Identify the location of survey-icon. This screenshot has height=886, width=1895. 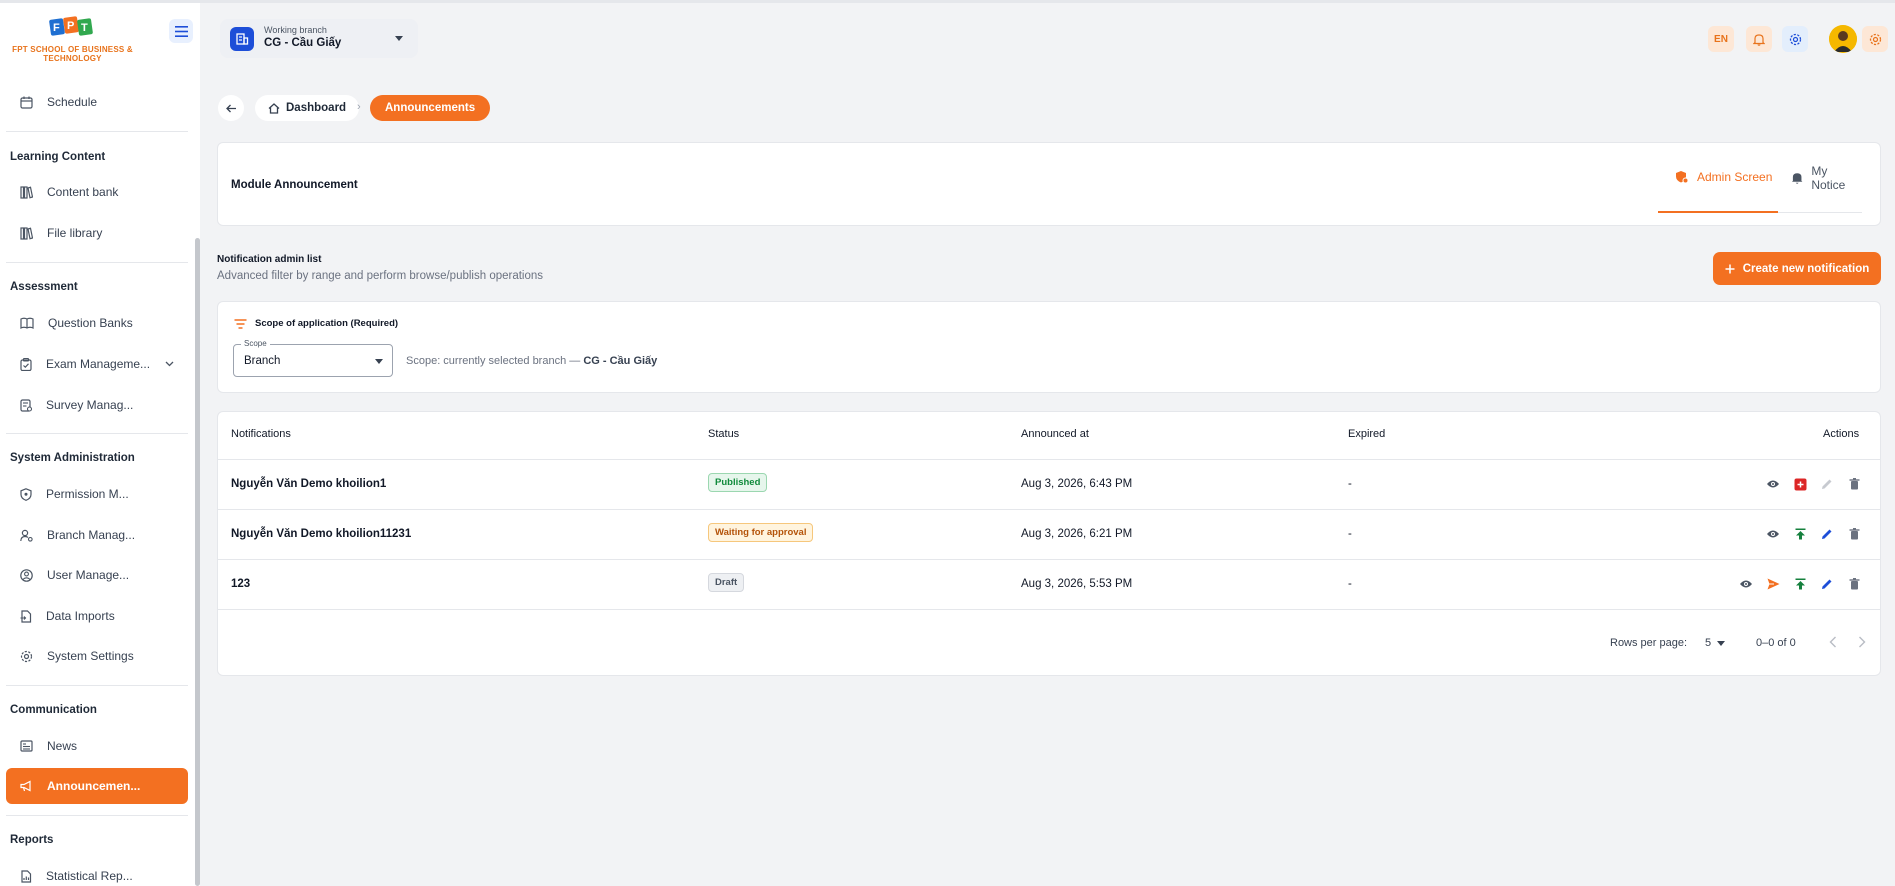
(26, 405).